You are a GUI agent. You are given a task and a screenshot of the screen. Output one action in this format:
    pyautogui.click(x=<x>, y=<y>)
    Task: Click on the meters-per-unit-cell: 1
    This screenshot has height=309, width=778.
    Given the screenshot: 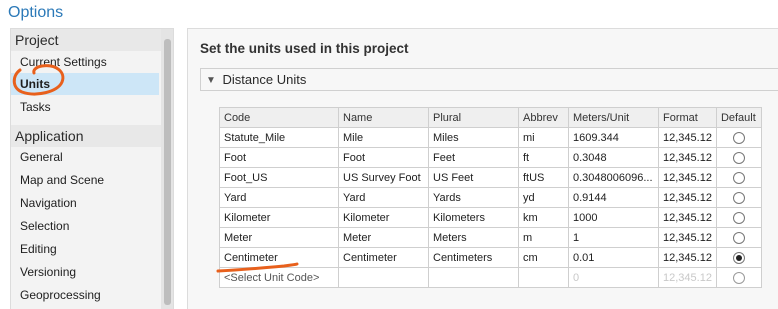 What is the action you would take?
    pyautogui.click(x=613, y=237)
    